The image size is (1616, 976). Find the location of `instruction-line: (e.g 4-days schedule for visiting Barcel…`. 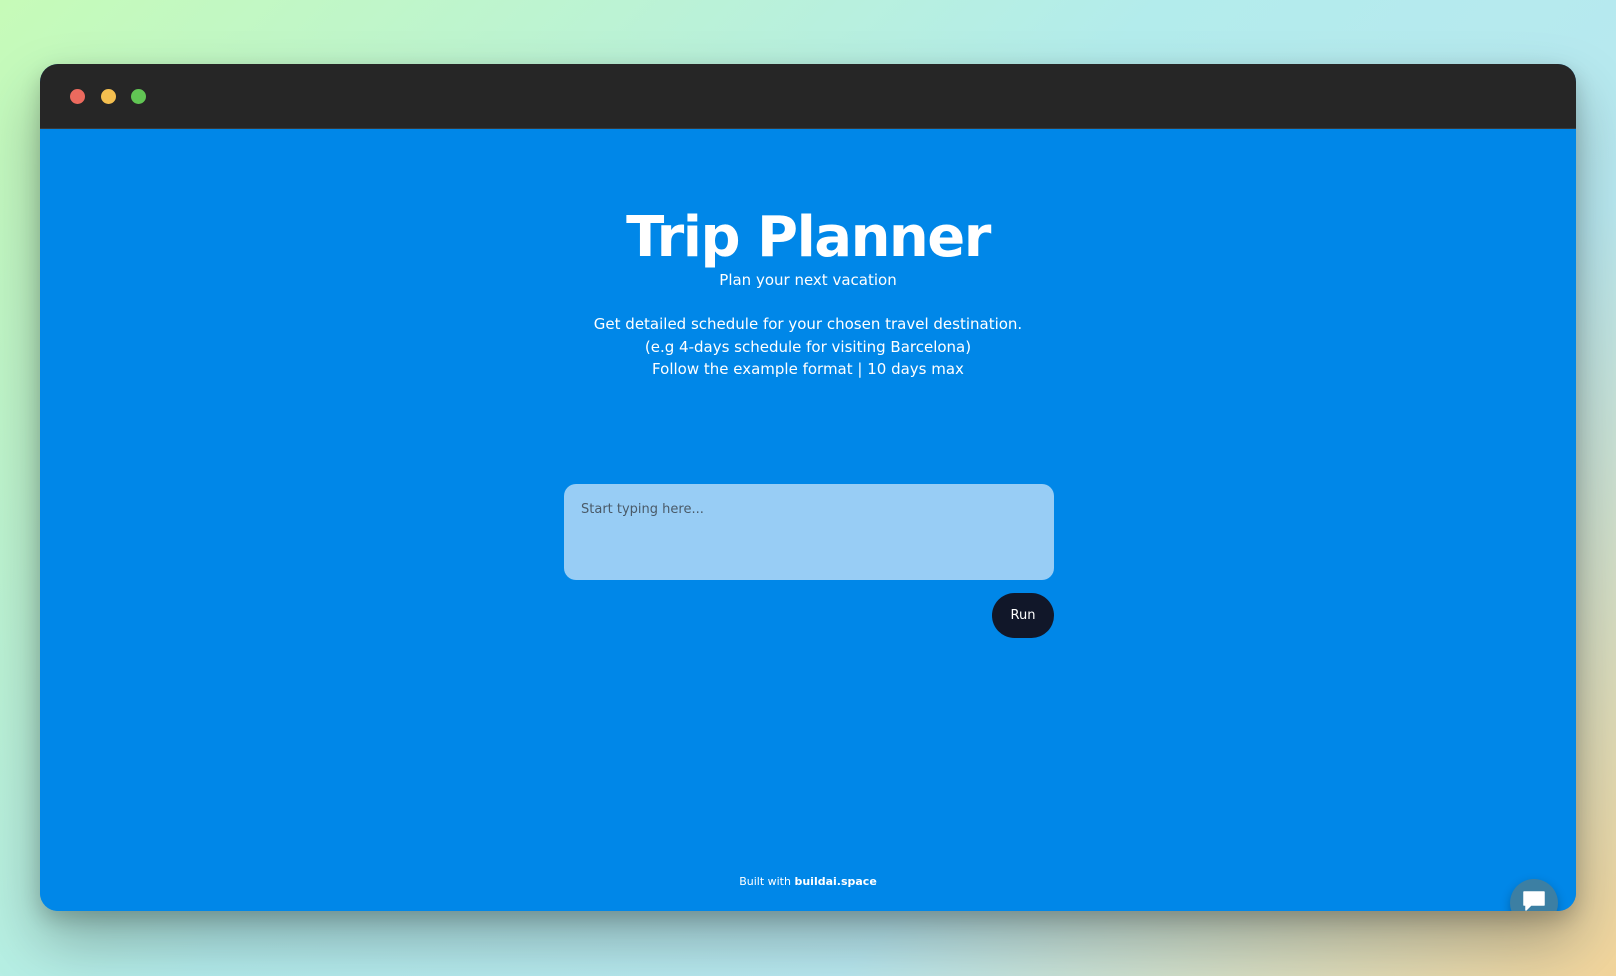

instruction-line: (e.g 4-days schedule for visiting Barcel… is located at coordinates (808, 346).